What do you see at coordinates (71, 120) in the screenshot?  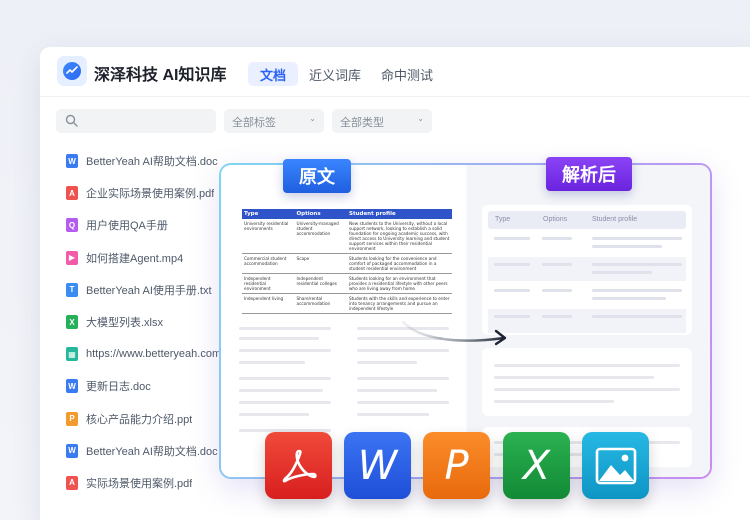 I see `search-icon` at bounding box center [71, 120].